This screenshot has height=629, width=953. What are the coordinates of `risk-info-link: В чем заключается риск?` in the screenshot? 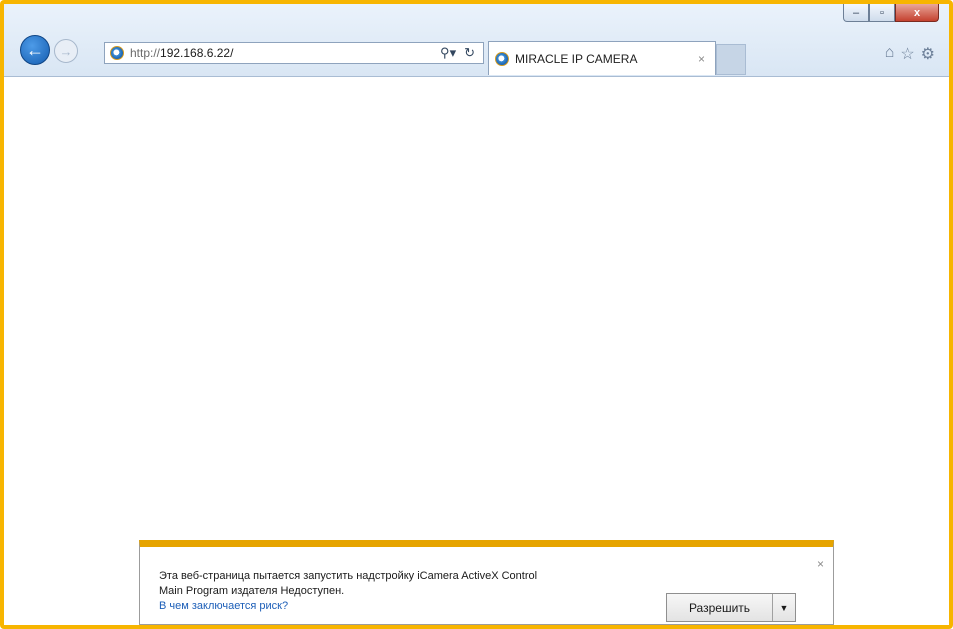 It's located at (409, 606).